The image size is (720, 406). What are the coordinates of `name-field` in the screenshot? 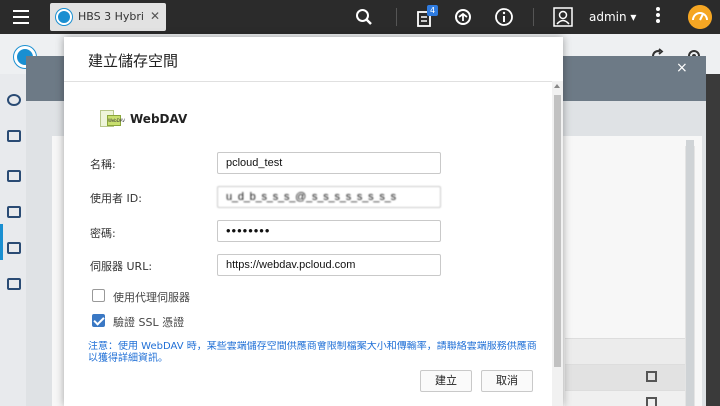 It's located at (329, 163).